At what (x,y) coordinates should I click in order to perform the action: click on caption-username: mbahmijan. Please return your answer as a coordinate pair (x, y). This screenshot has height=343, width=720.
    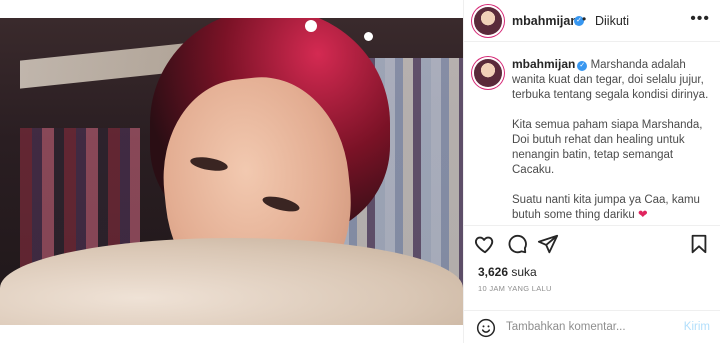
    Looking at the image, I should click on (543, 64).